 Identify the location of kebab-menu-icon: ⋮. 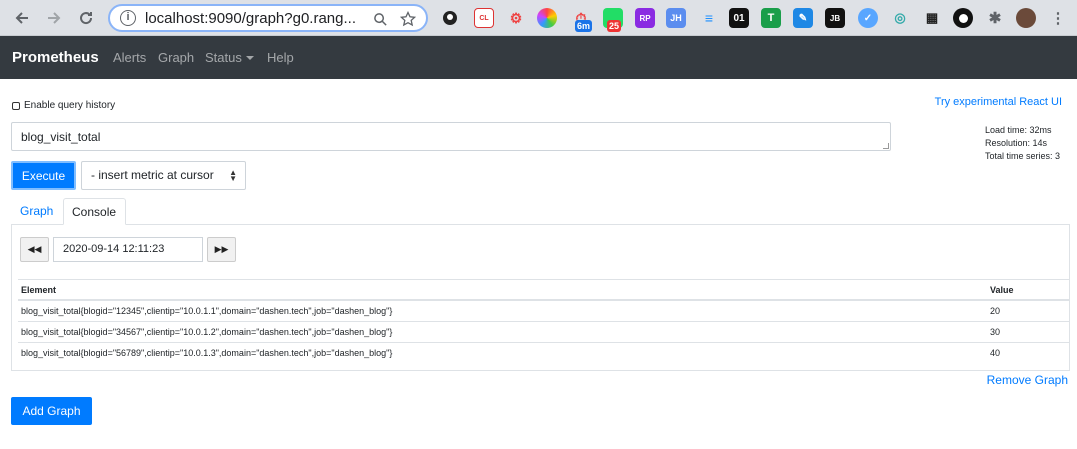
(1058, 18).